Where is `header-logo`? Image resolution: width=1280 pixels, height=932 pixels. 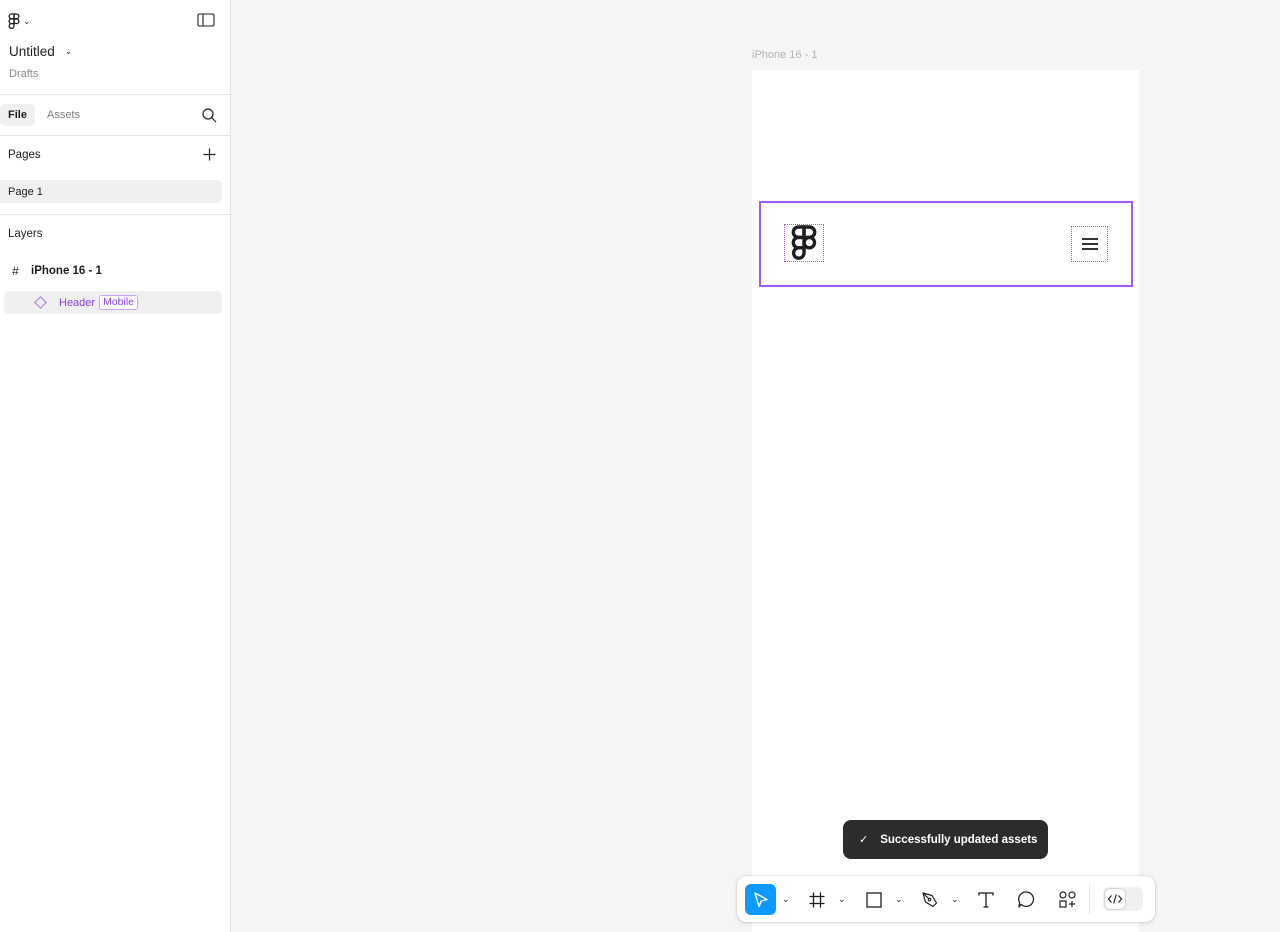
header-logo is located at coordinates (804, 243).